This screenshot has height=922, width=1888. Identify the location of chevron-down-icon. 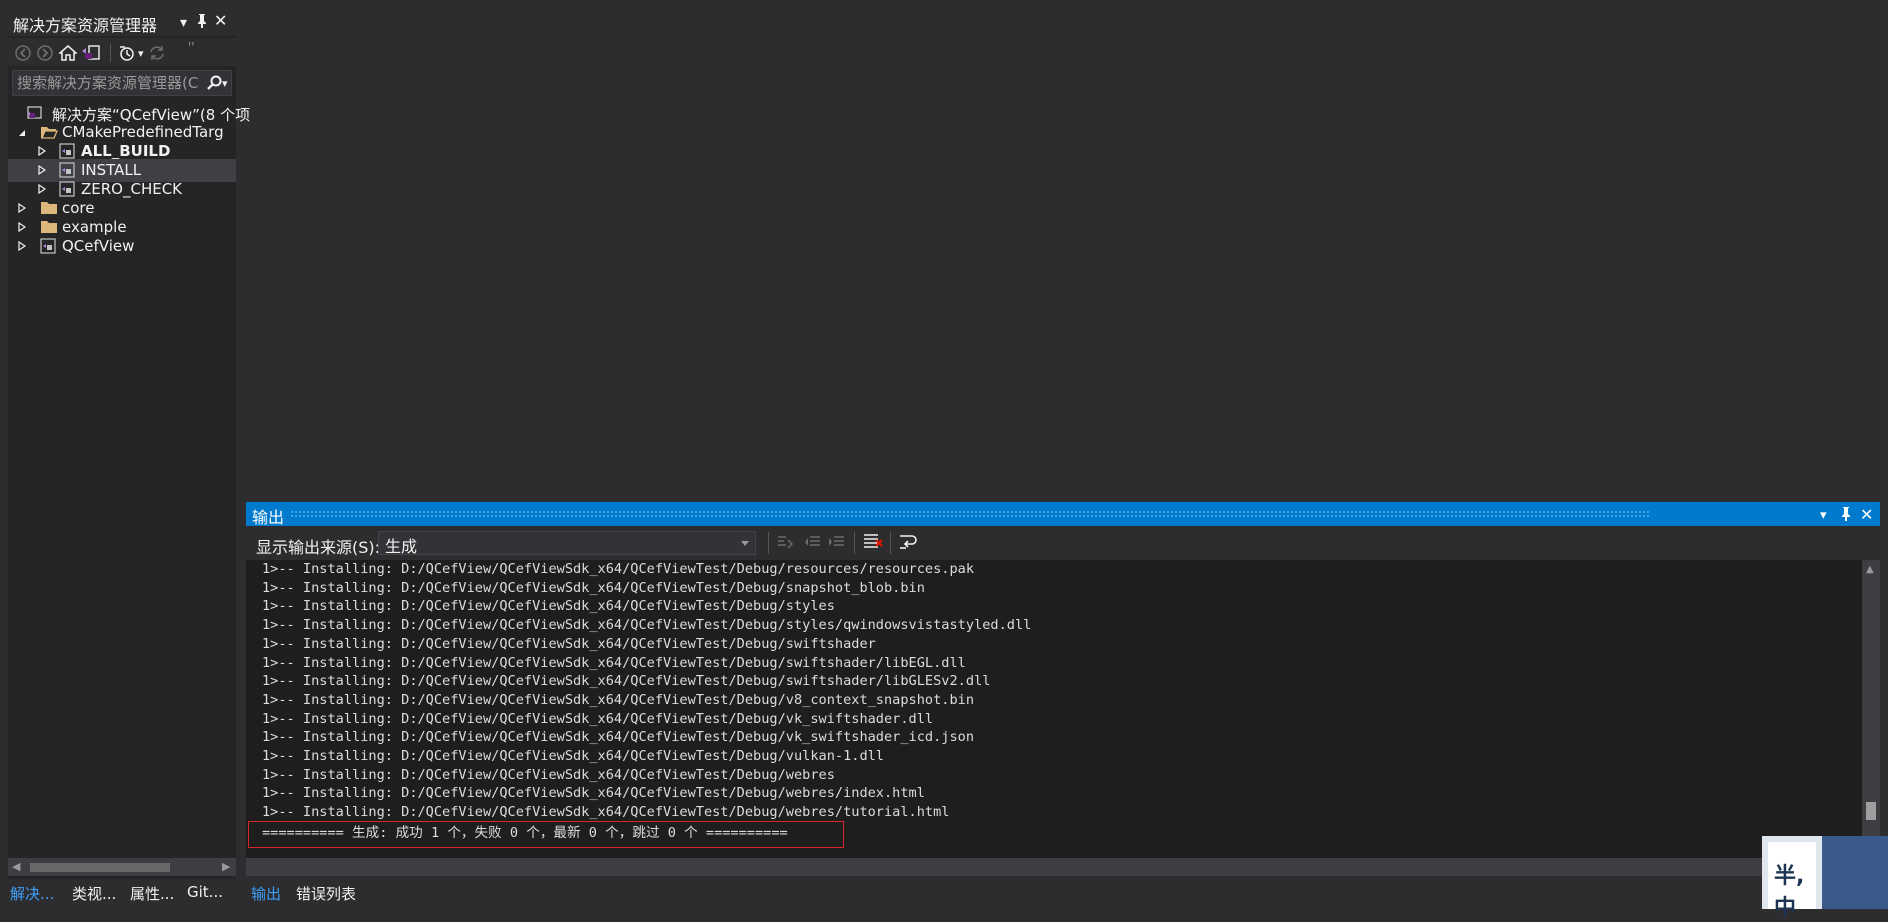
(745, 543).